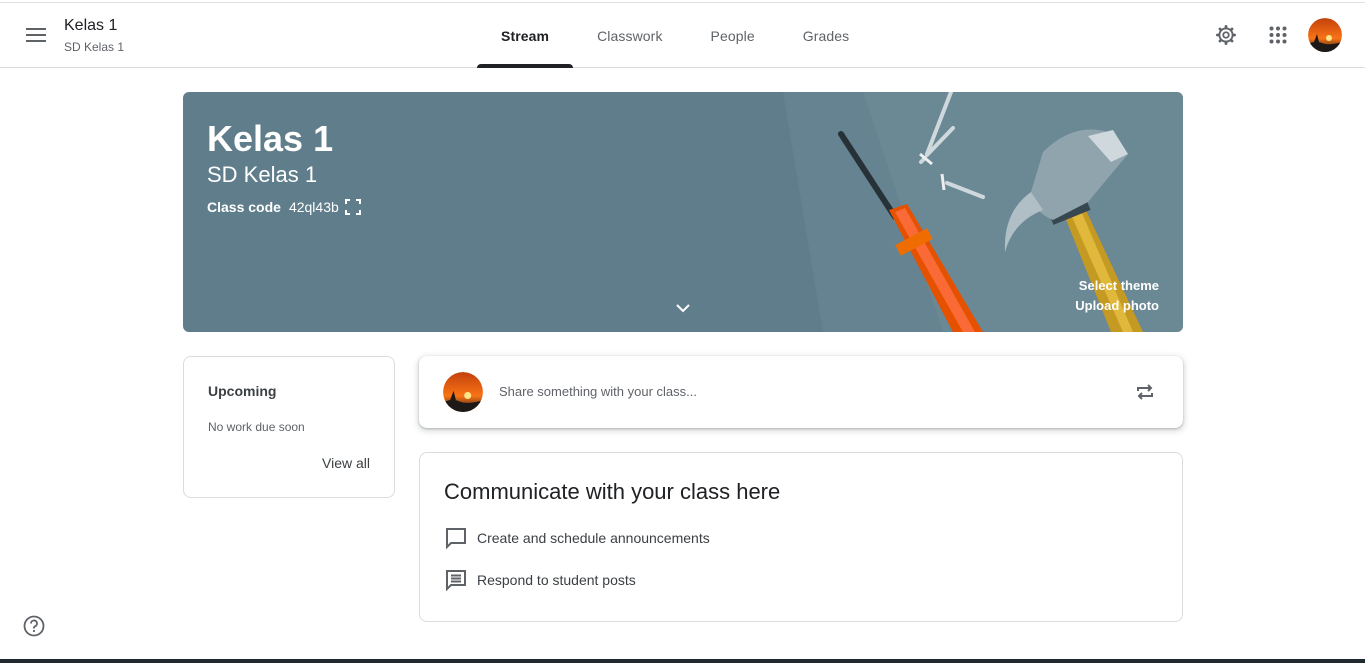  Describe the element at coordinates (1117, 305) in the screenshot. I see `upload-photo-link: Upload photo` at that location.